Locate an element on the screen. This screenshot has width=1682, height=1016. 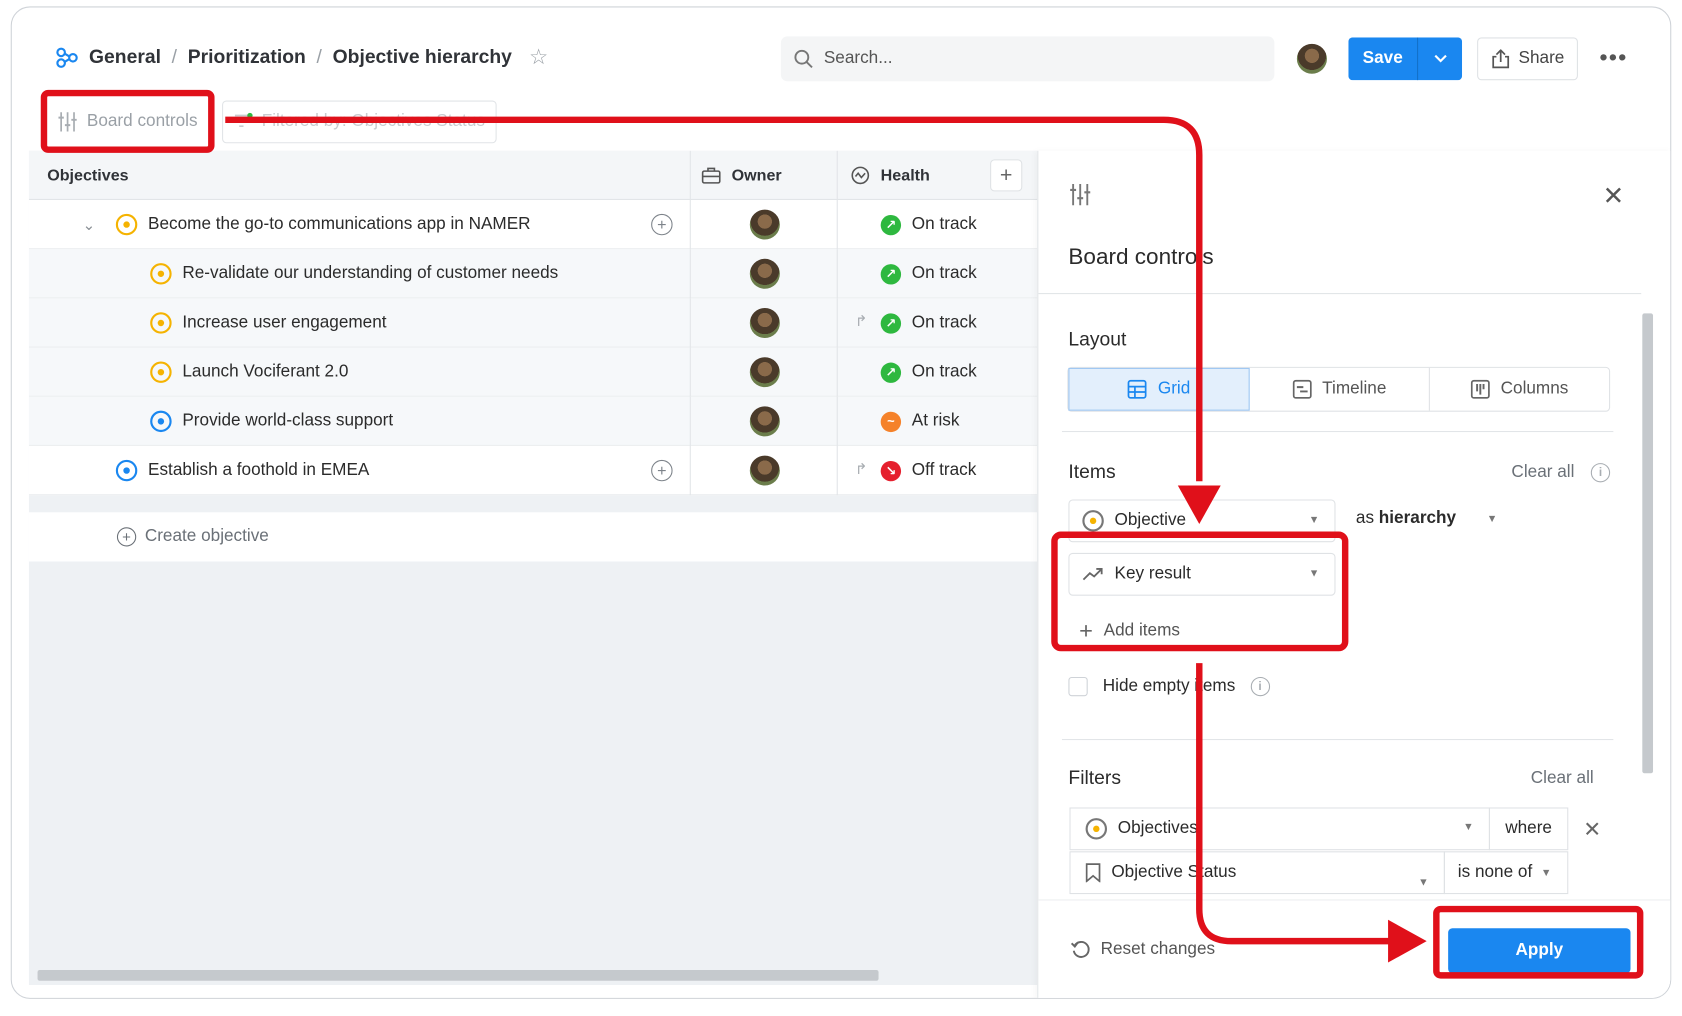
columns-icon is located at coordinates (1480, 389).